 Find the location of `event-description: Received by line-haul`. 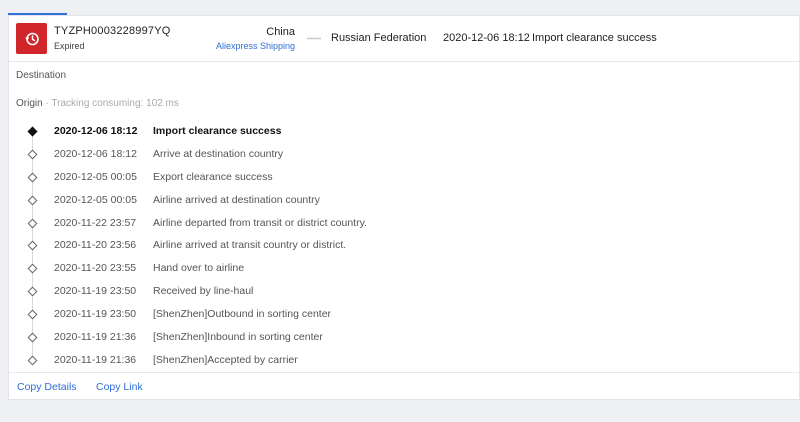

event-description: Received by line-haul is located at coordinates (203, 291).